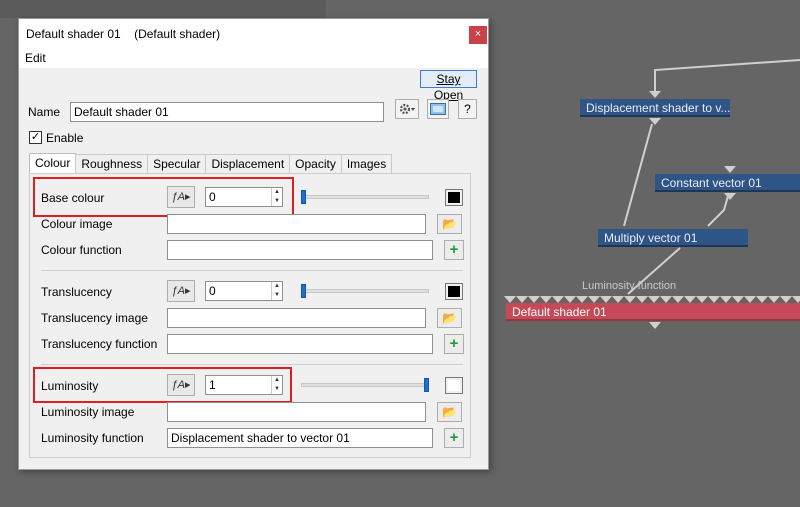 This screenshot has width=800, height=507. I want to click on luminosity-swatch-fill, so click(454, 385).